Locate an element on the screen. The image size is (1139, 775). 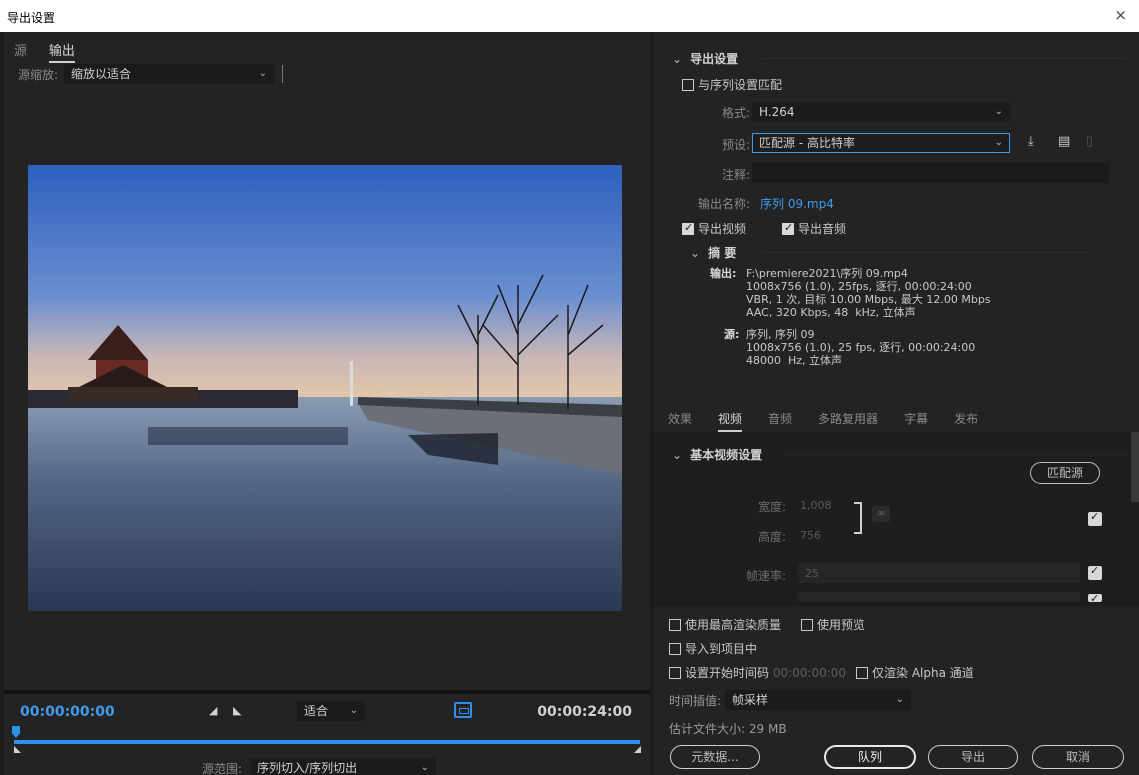
framerate-dropdown: 25 is located at coordinates (939, 573).